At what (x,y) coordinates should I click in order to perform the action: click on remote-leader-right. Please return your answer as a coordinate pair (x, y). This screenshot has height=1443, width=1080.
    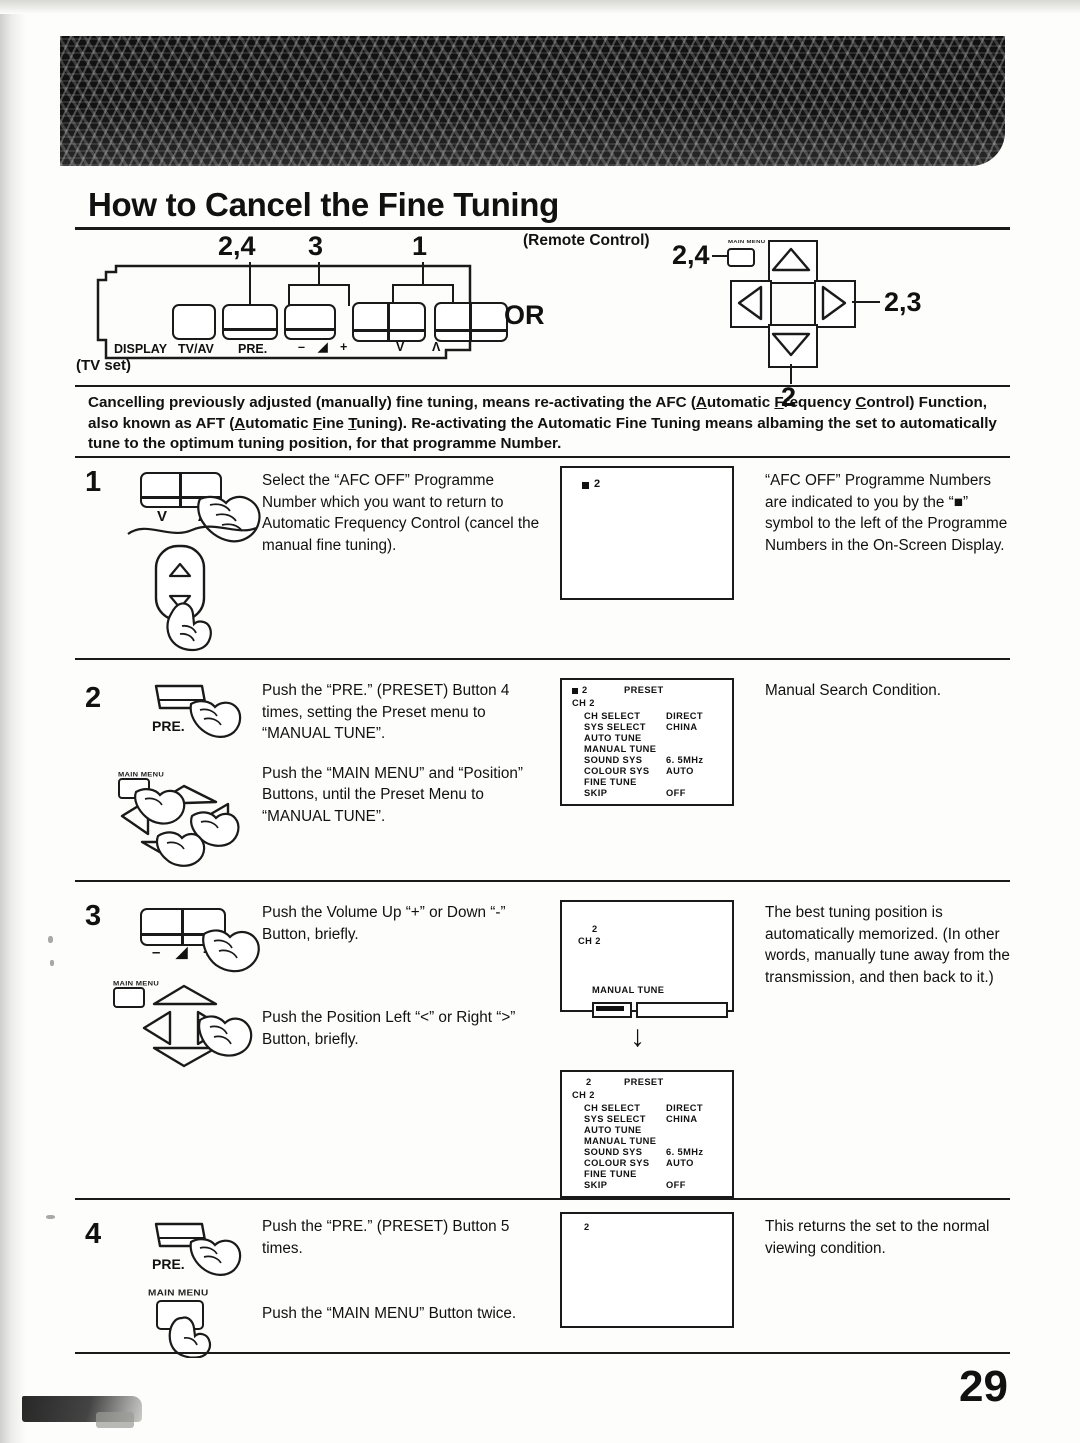
    Looking at the image, I should click on (866, 302).